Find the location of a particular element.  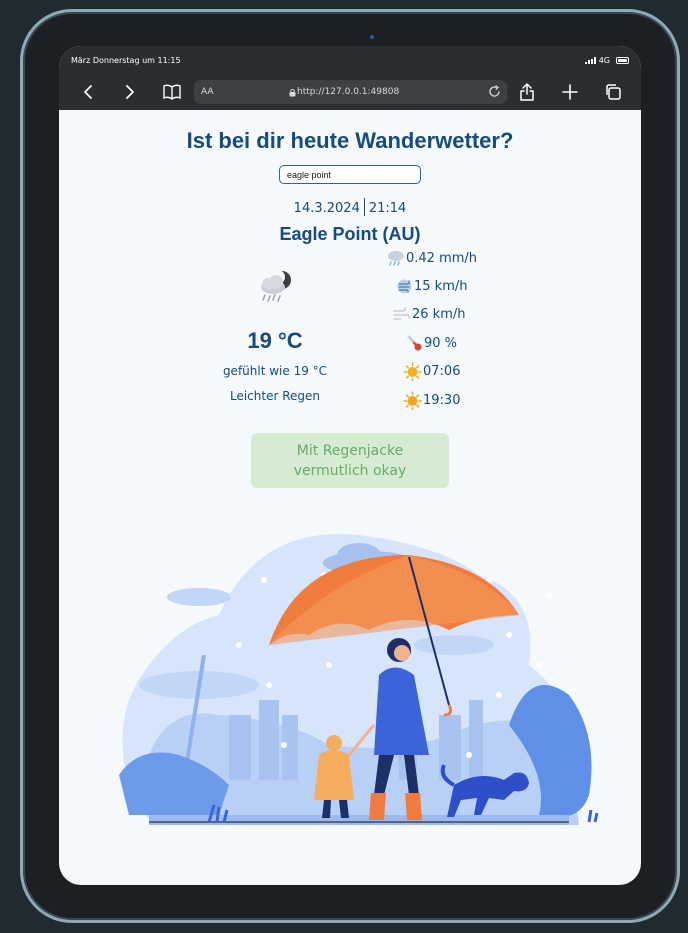

reader-button is located at coordinates (172, 92).